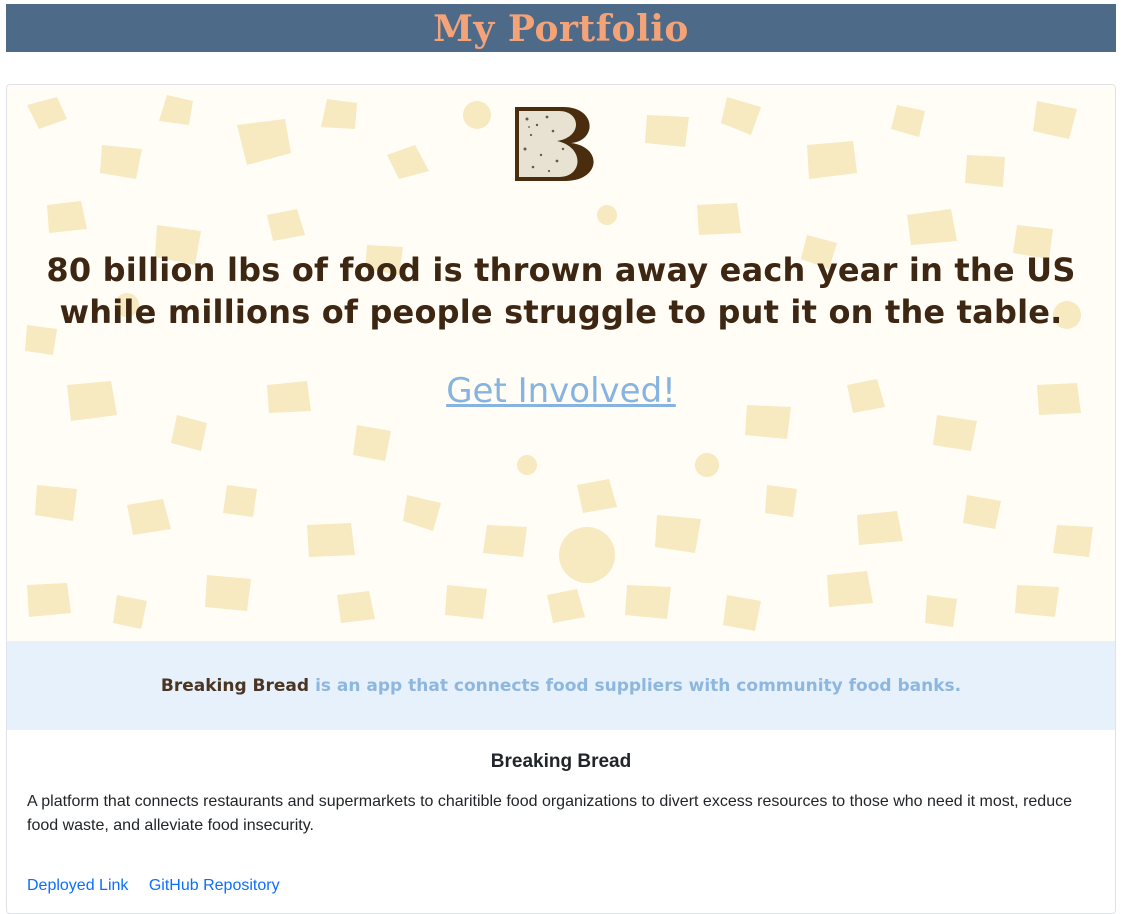 This screenshot has height=914, width=1122. Describe the element at coordinates (235, 685) in the screenshot. I see `tagline-brand: Breaking Bread` at that location.